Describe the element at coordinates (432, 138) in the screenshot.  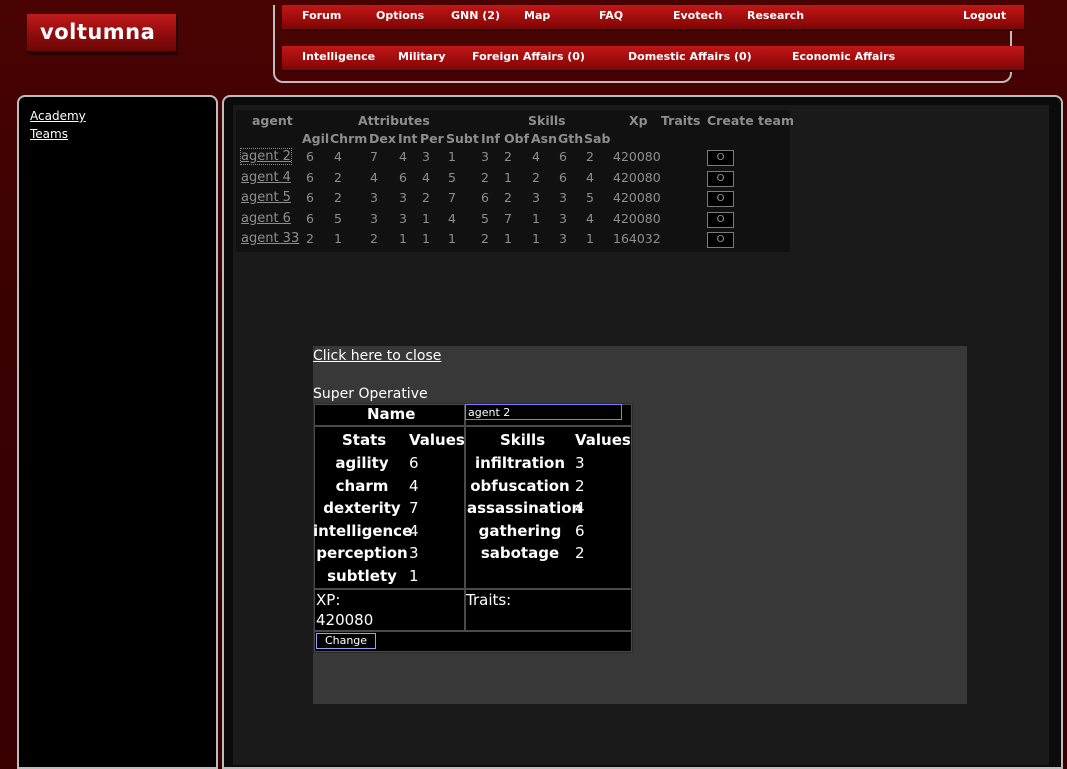
I see `sub-header-per: Per` at that location.